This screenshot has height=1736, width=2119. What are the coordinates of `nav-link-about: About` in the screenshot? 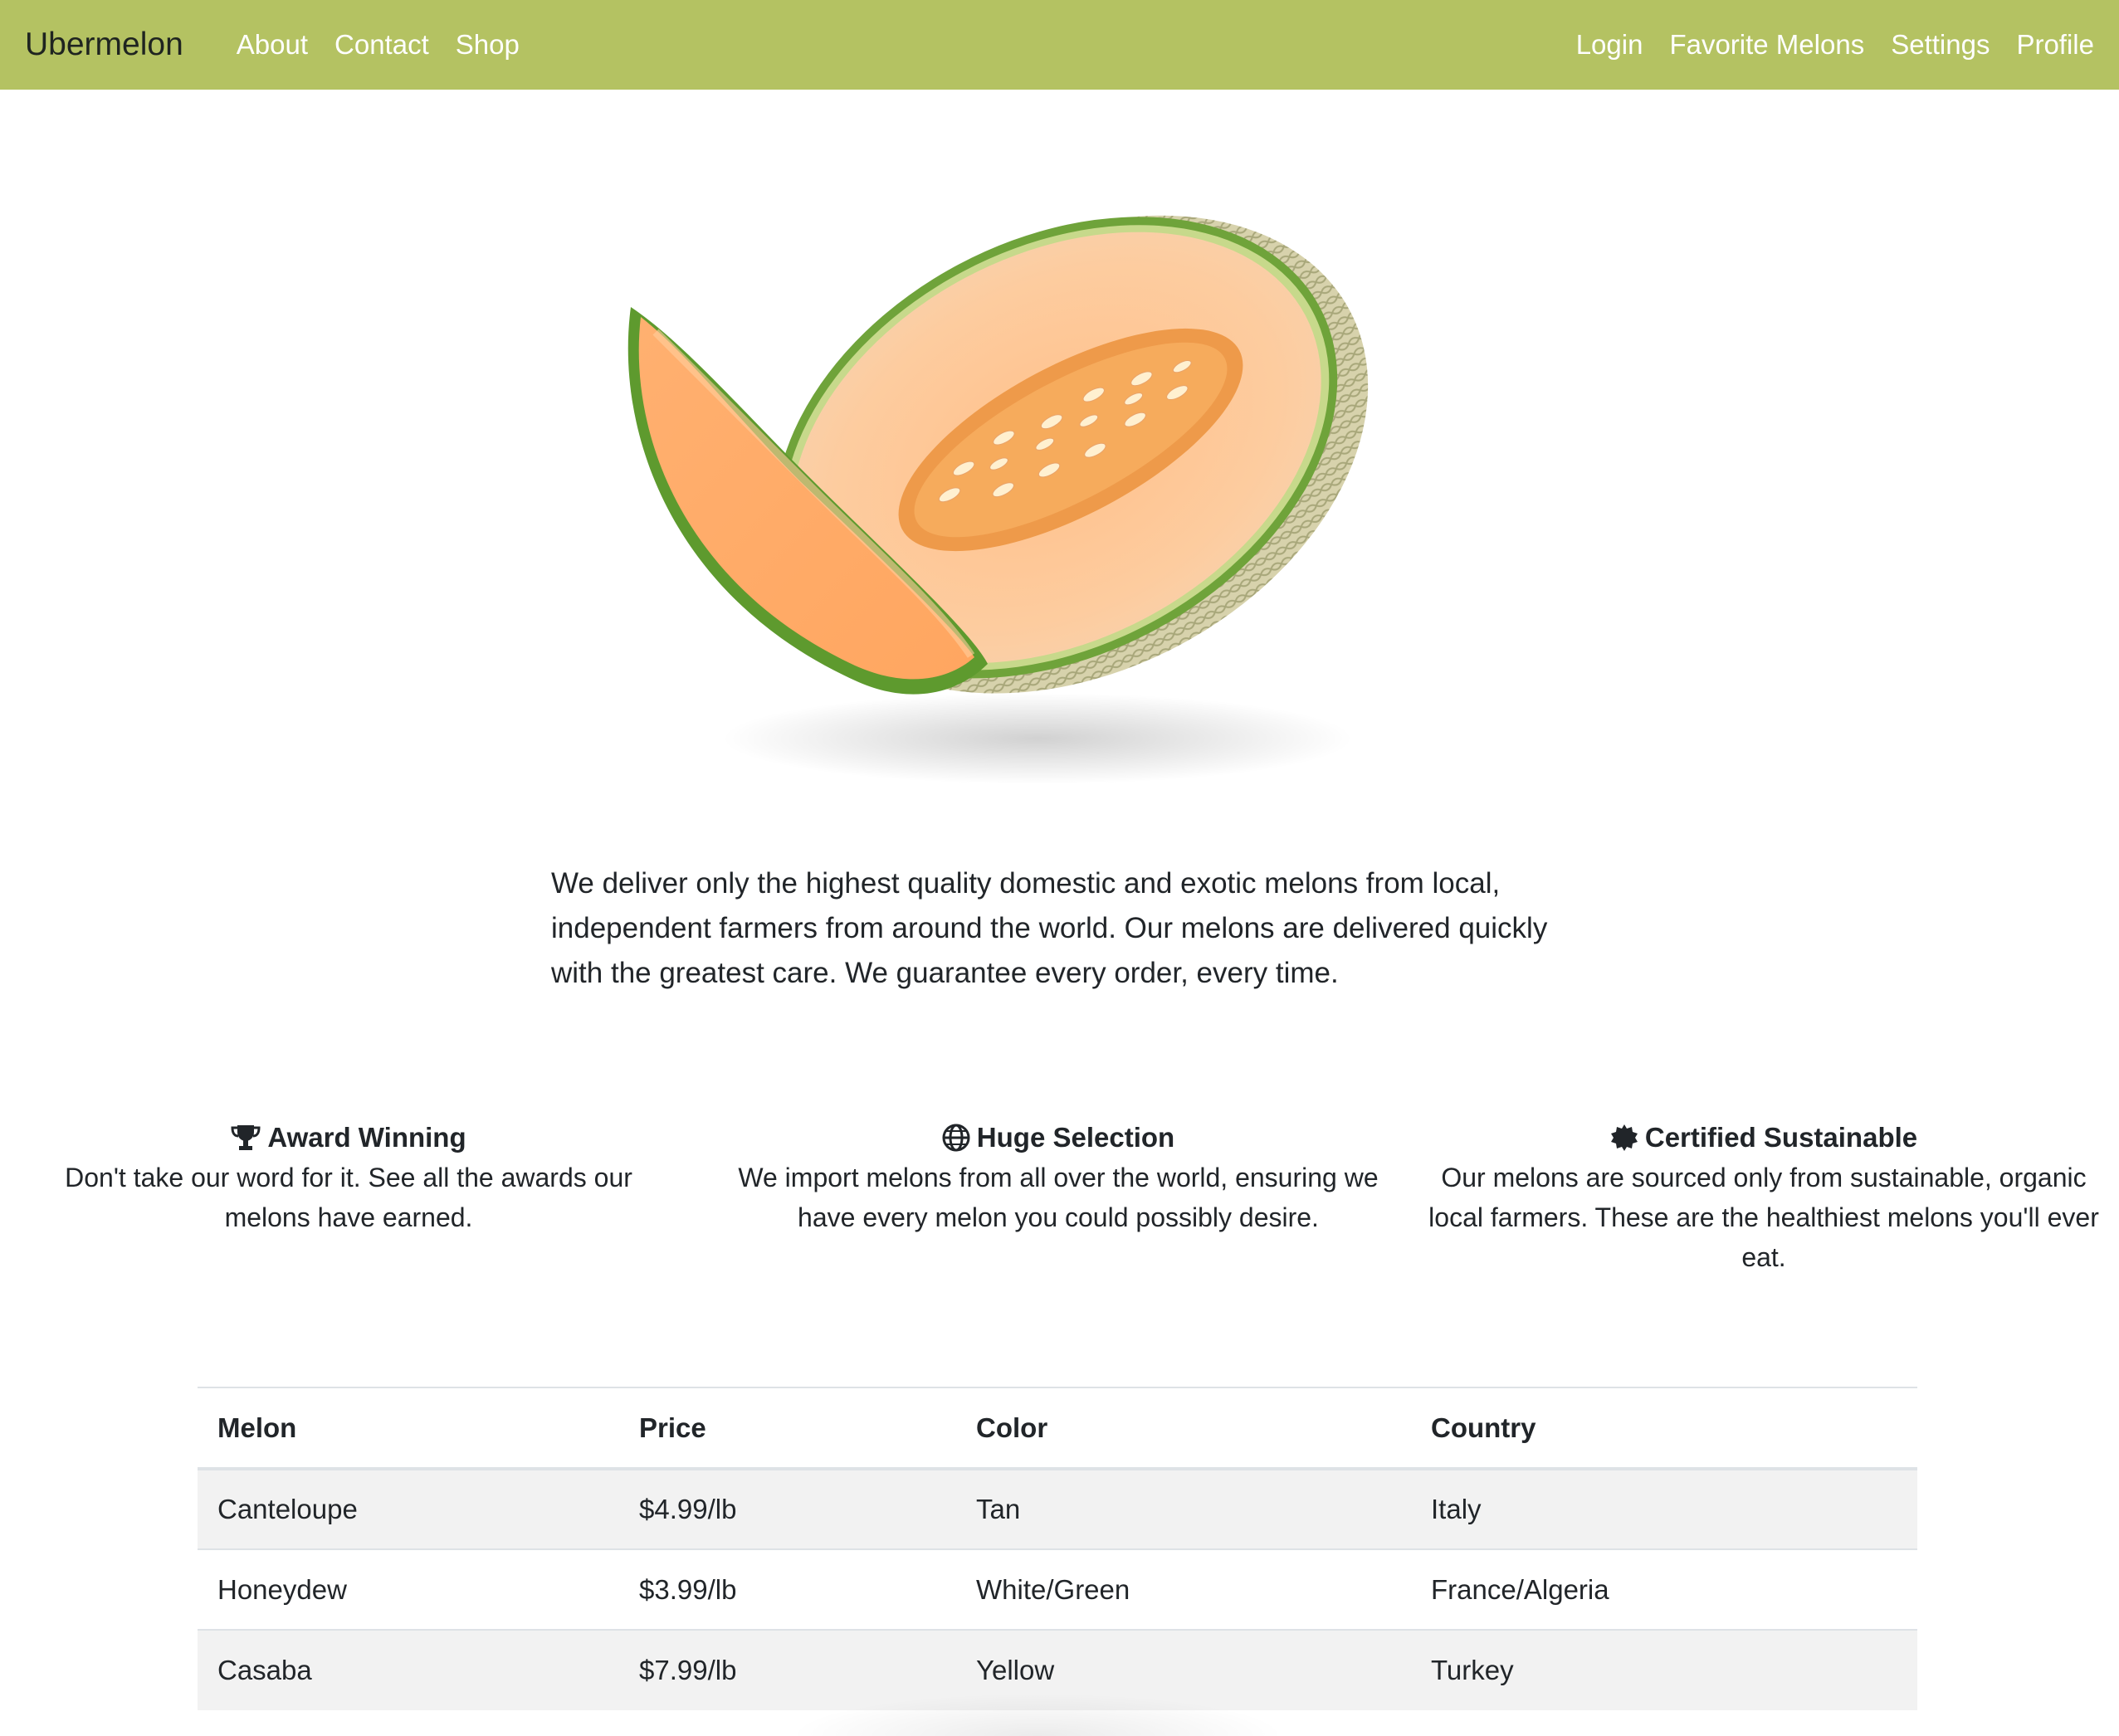 It's located at (272, 45).